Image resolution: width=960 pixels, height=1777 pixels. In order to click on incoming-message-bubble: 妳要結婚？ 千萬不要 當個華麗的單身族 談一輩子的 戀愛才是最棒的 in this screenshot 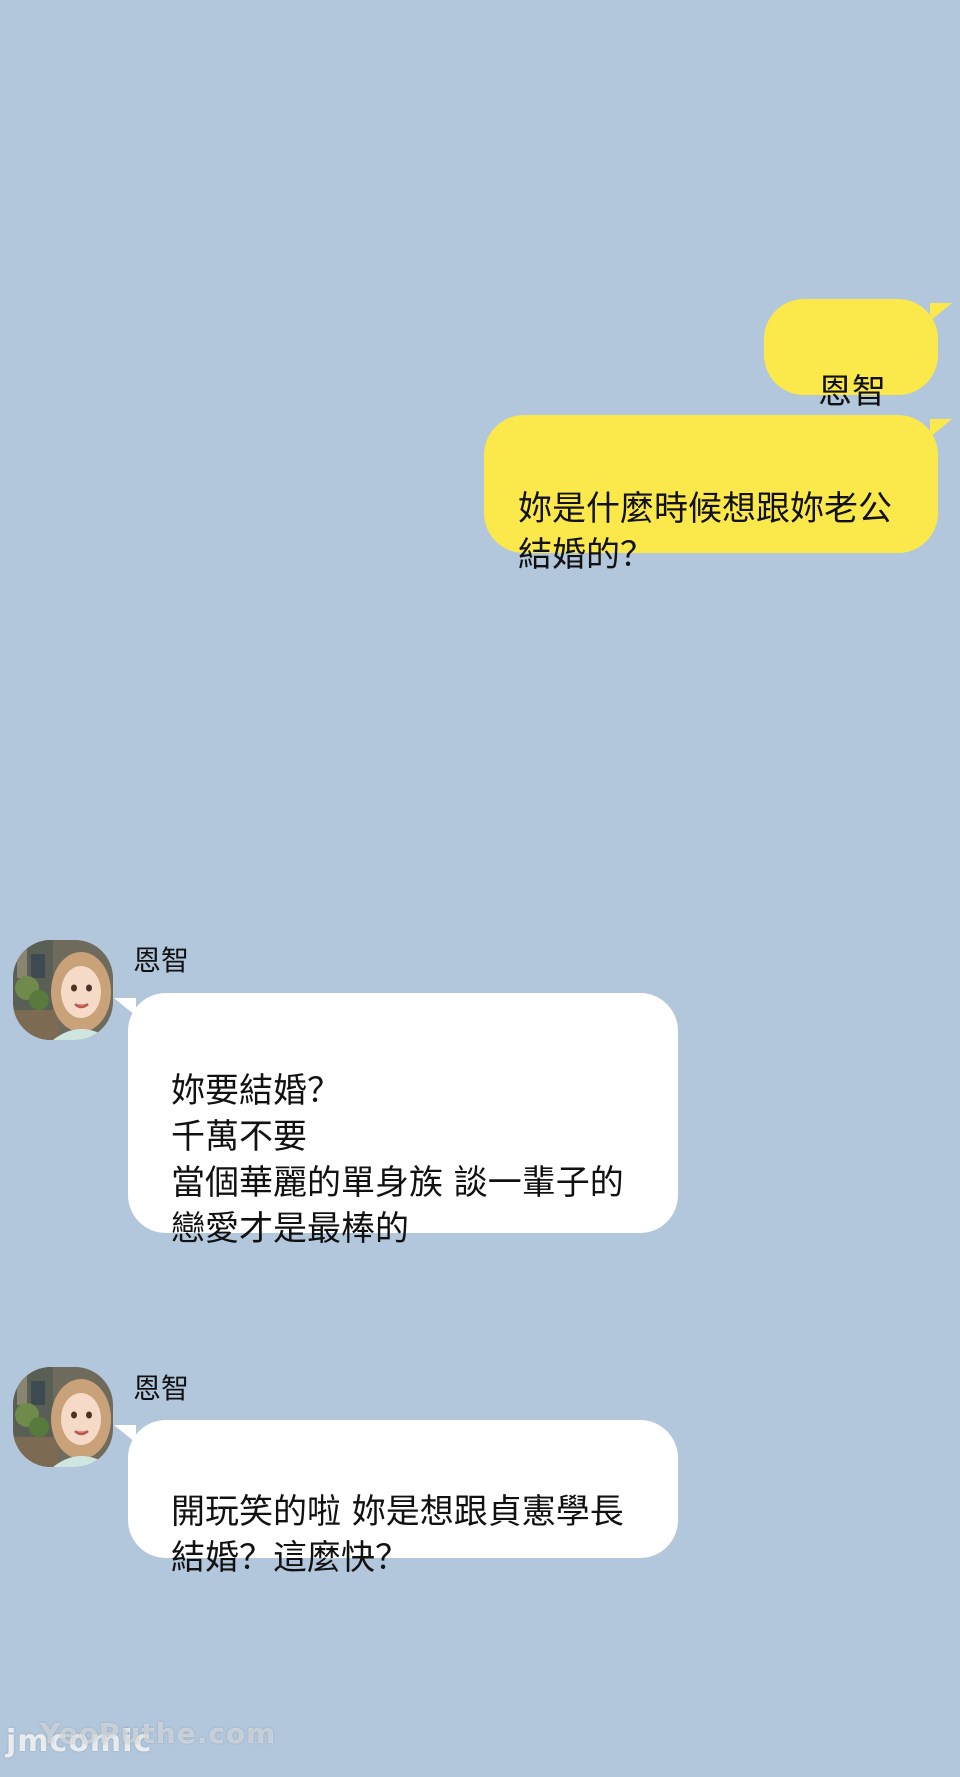, I will do `click(403, 1121)`.